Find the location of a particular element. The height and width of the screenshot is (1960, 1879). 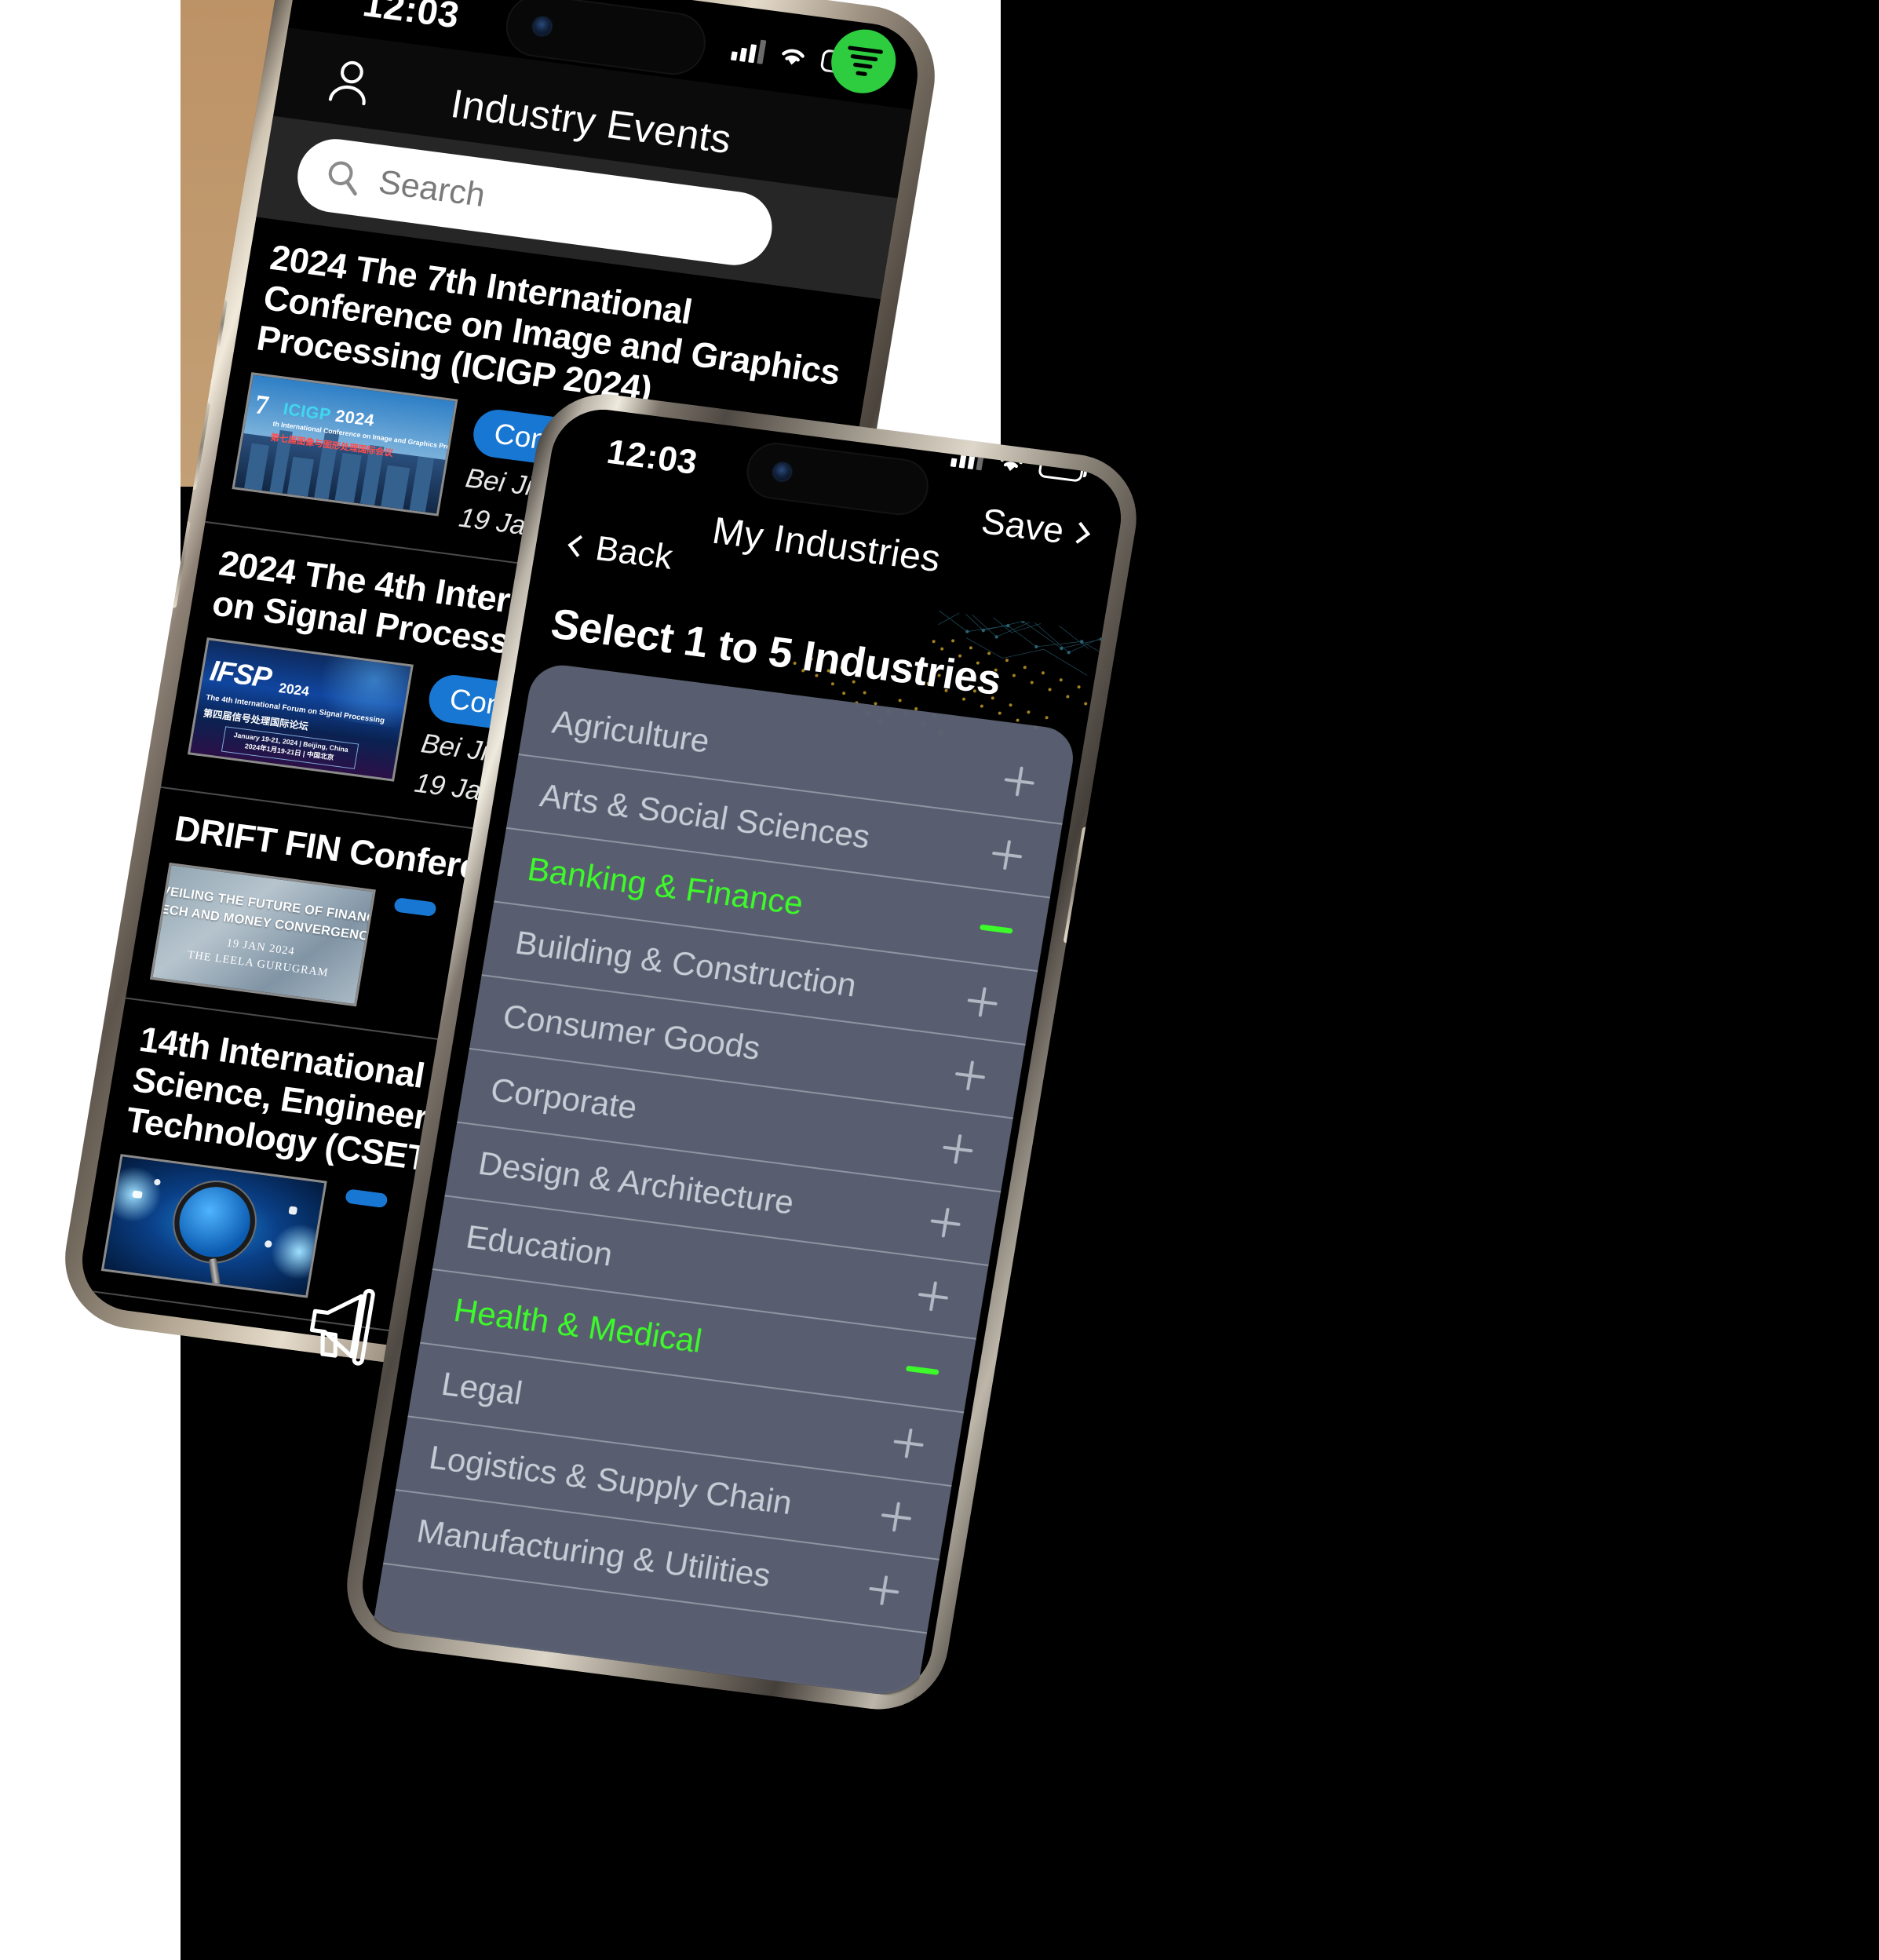

industry-label: Agriculture is located at coordinates (631, 731).